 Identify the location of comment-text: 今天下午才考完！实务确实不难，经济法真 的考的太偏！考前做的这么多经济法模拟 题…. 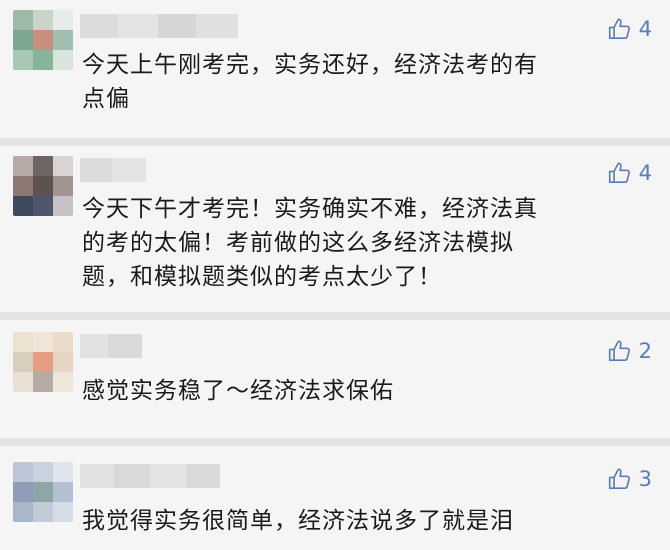
(310, 243).